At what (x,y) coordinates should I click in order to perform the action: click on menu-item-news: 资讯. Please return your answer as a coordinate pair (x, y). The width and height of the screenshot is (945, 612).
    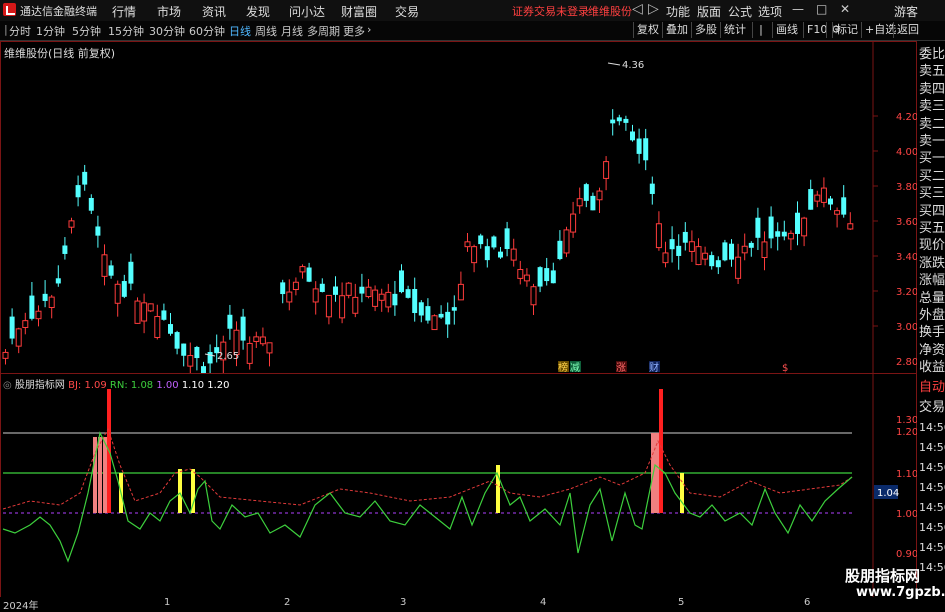
    Looking at the image, I should click on (214, 11).